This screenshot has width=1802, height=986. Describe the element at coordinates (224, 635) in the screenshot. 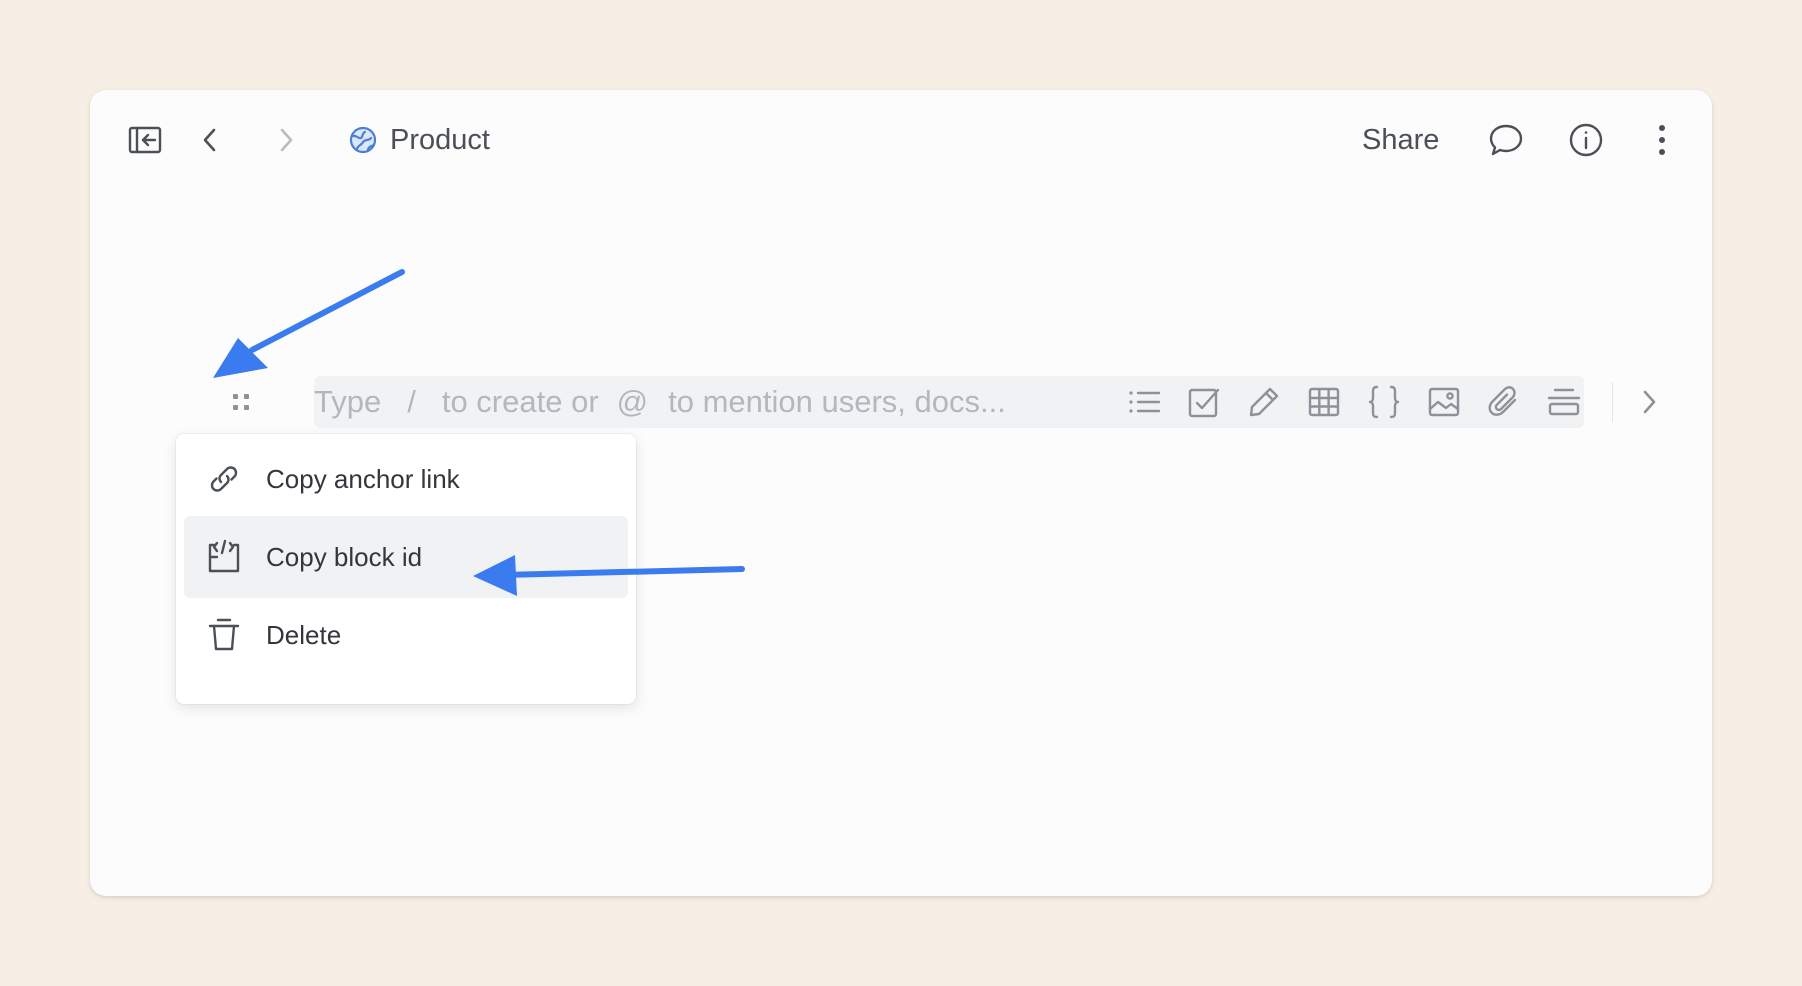

I see `trash-icon` at that location.